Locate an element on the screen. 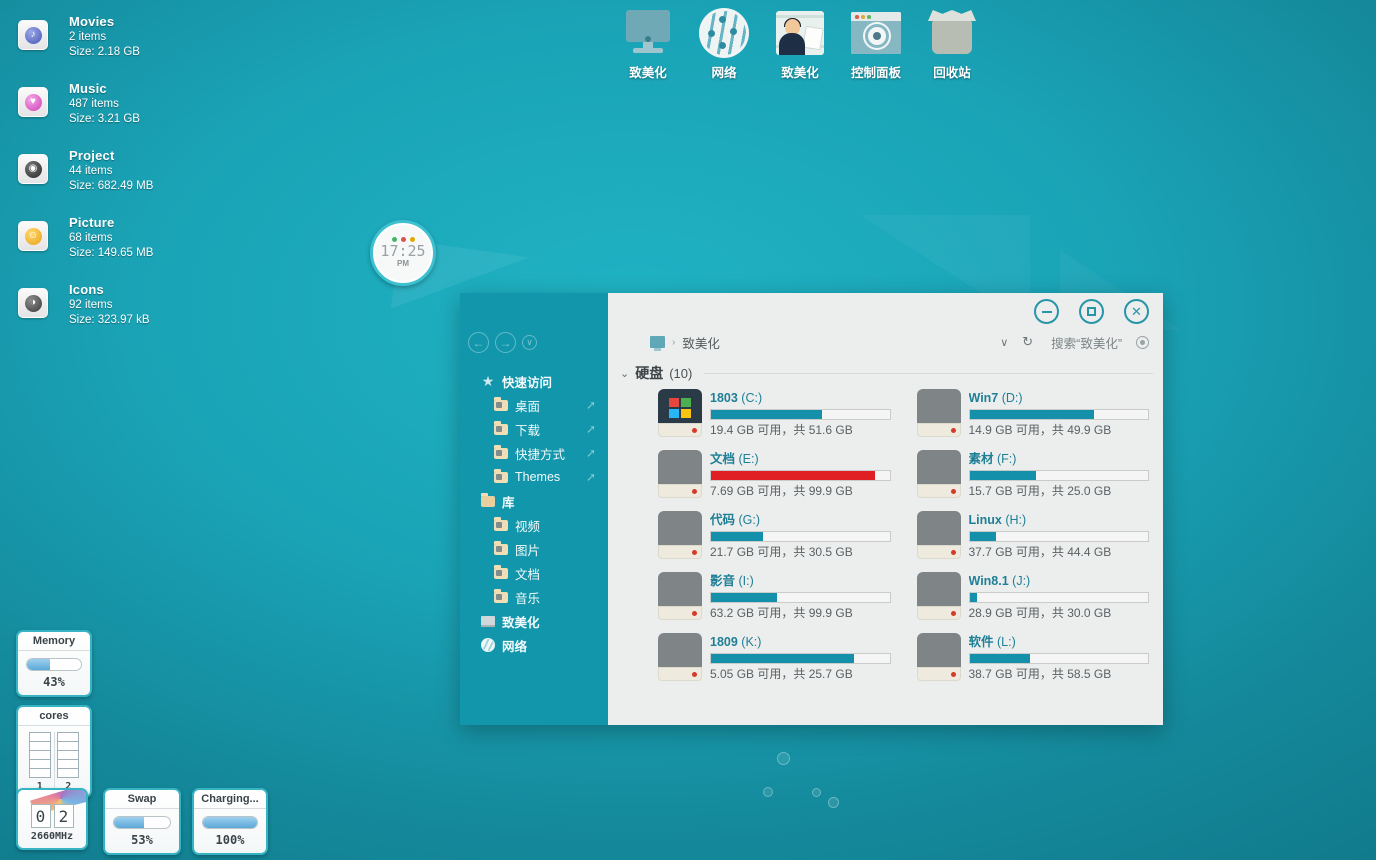 The image size is (1376, 860). memory-widget: Memory 43% is located at coordinates (54, 663).